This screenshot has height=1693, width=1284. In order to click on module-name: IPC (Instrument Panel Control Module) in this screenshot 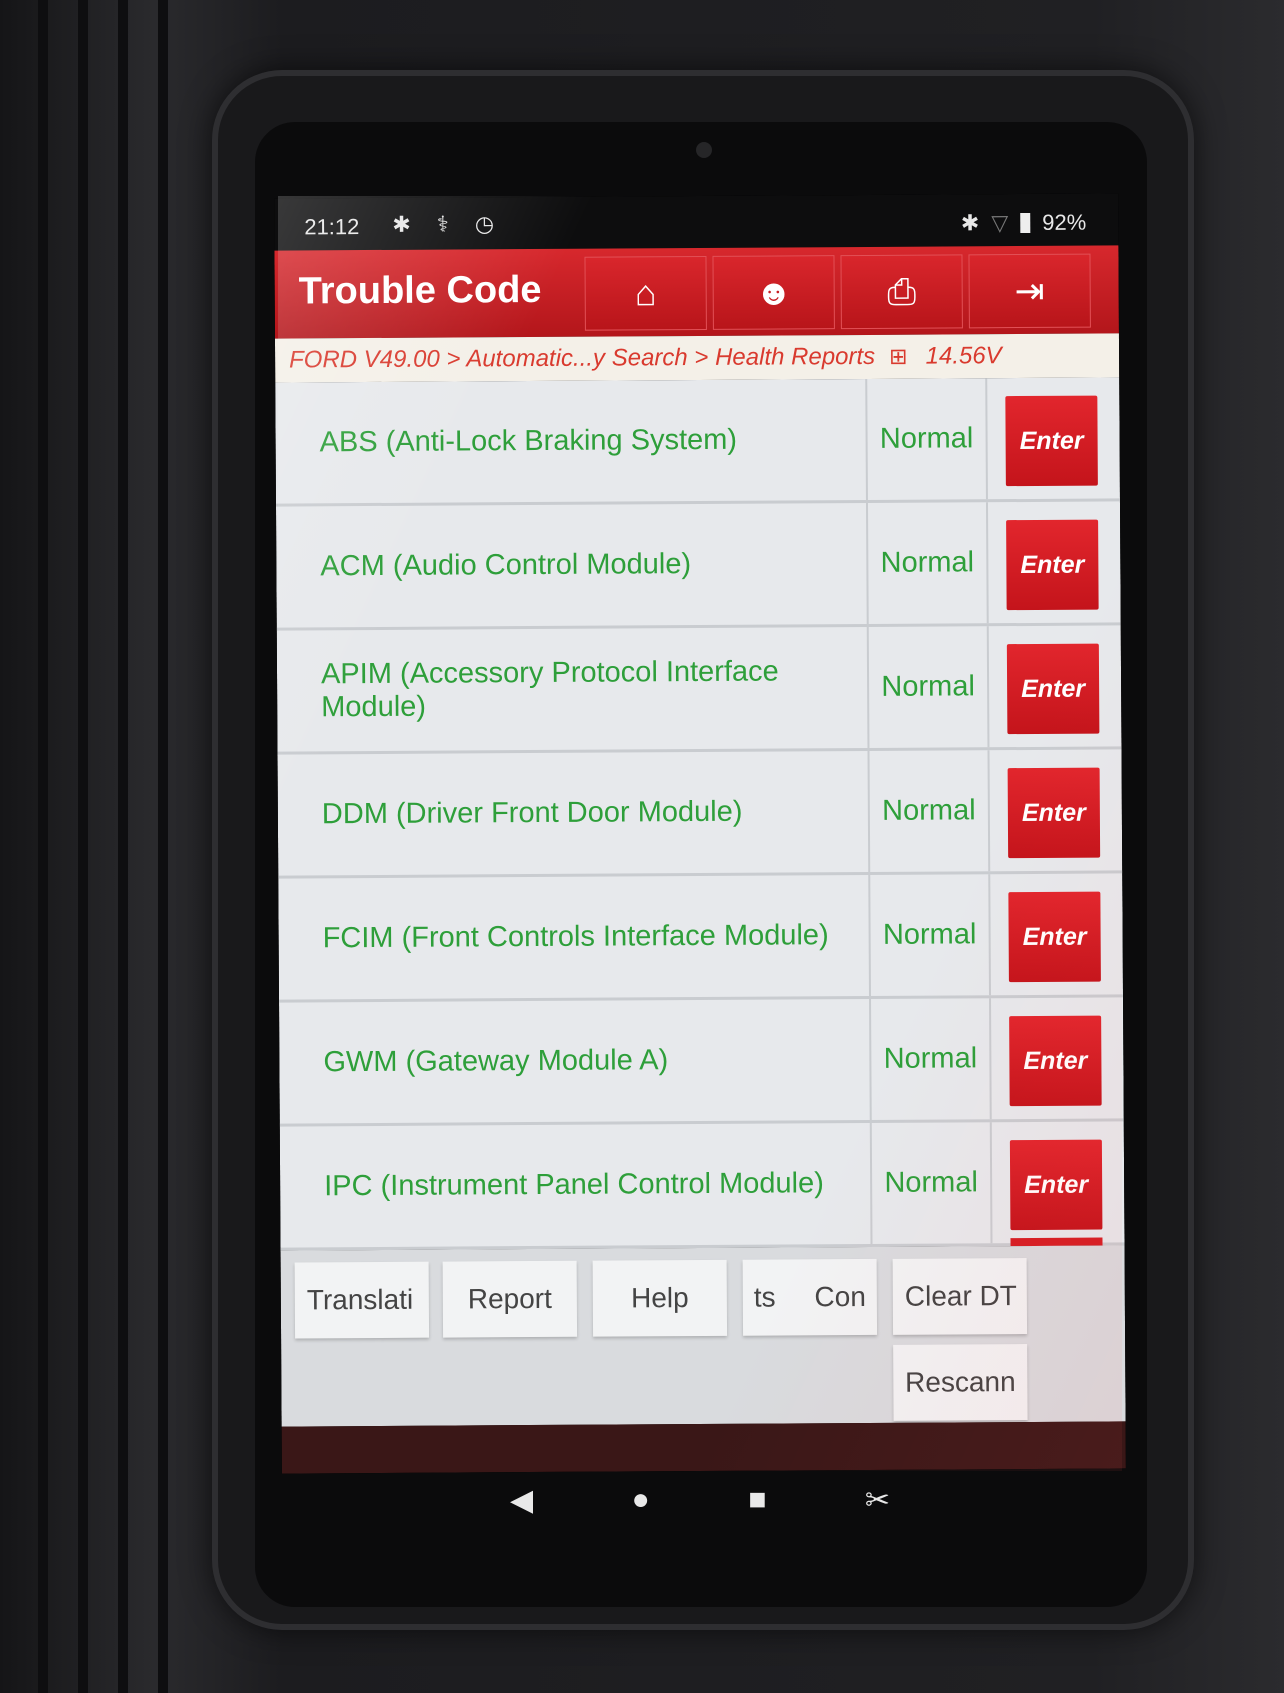, I will do `click(576, 1185)`.